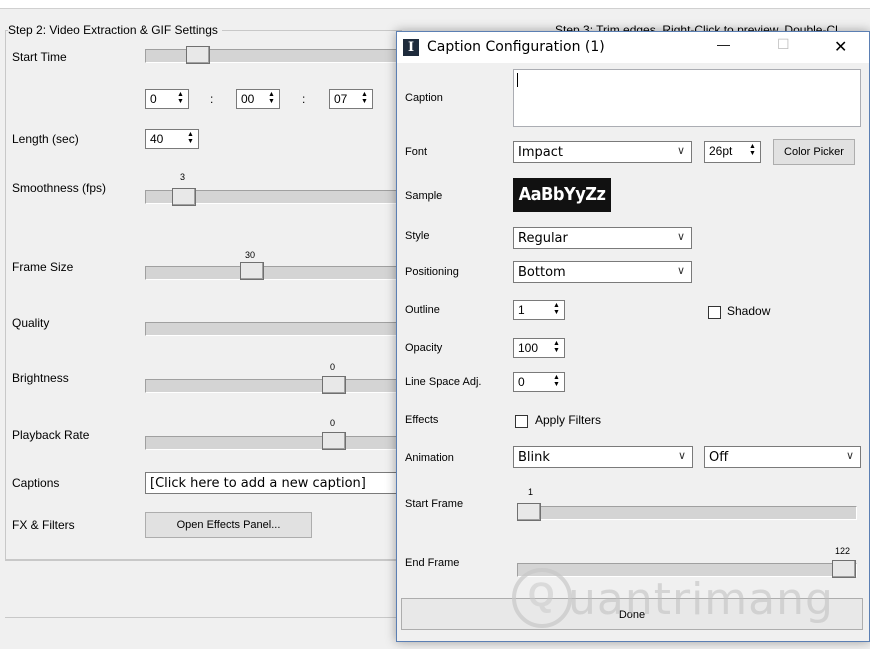  What do you see at coordinates (351, 99) in the screenshot?
I see `time-seconds-spinner: 07 ▲ ▼` at bounding box center [351, 99].